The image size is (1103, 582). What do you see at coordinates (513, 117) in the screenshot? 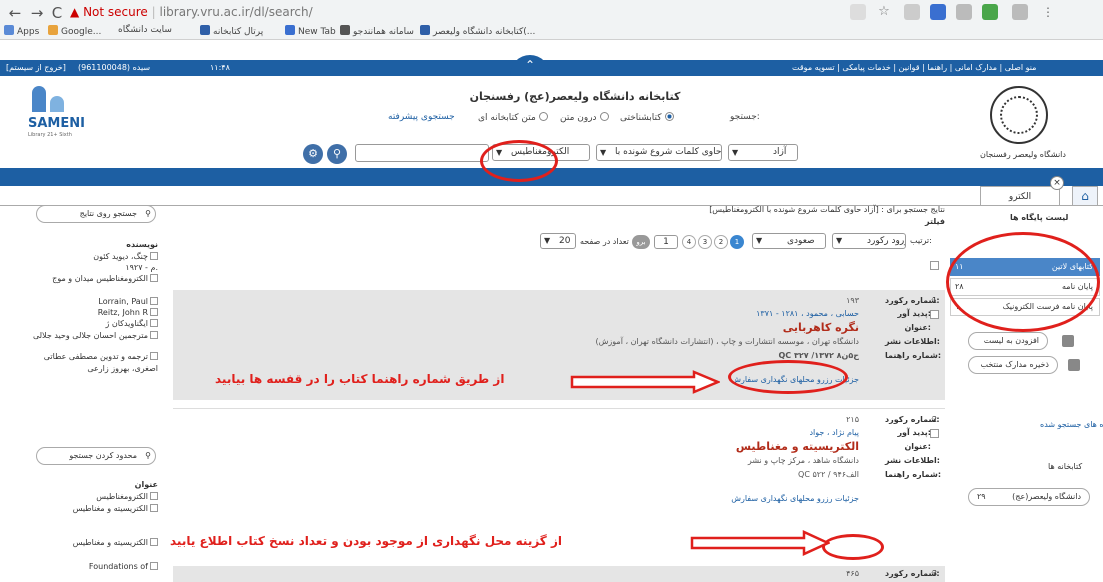
I see `radio-library-text: متن کتابخانه ای` at bounding box center [513, 117].